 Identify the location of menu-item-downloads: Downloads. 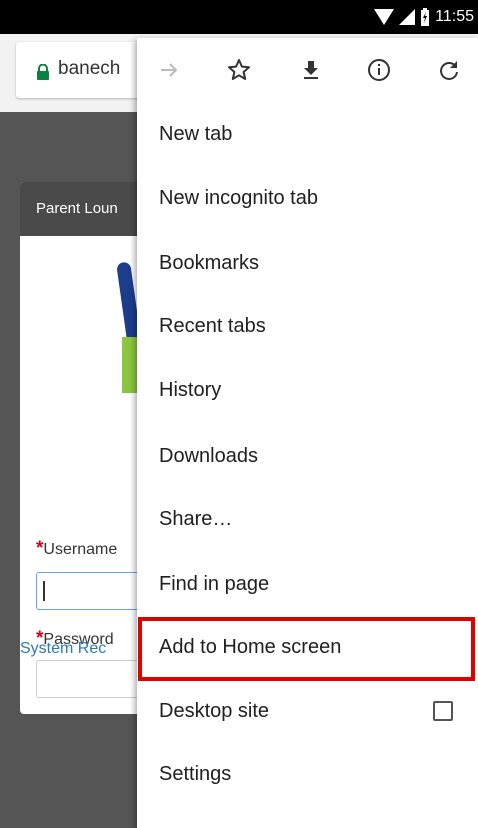
(307, 458).